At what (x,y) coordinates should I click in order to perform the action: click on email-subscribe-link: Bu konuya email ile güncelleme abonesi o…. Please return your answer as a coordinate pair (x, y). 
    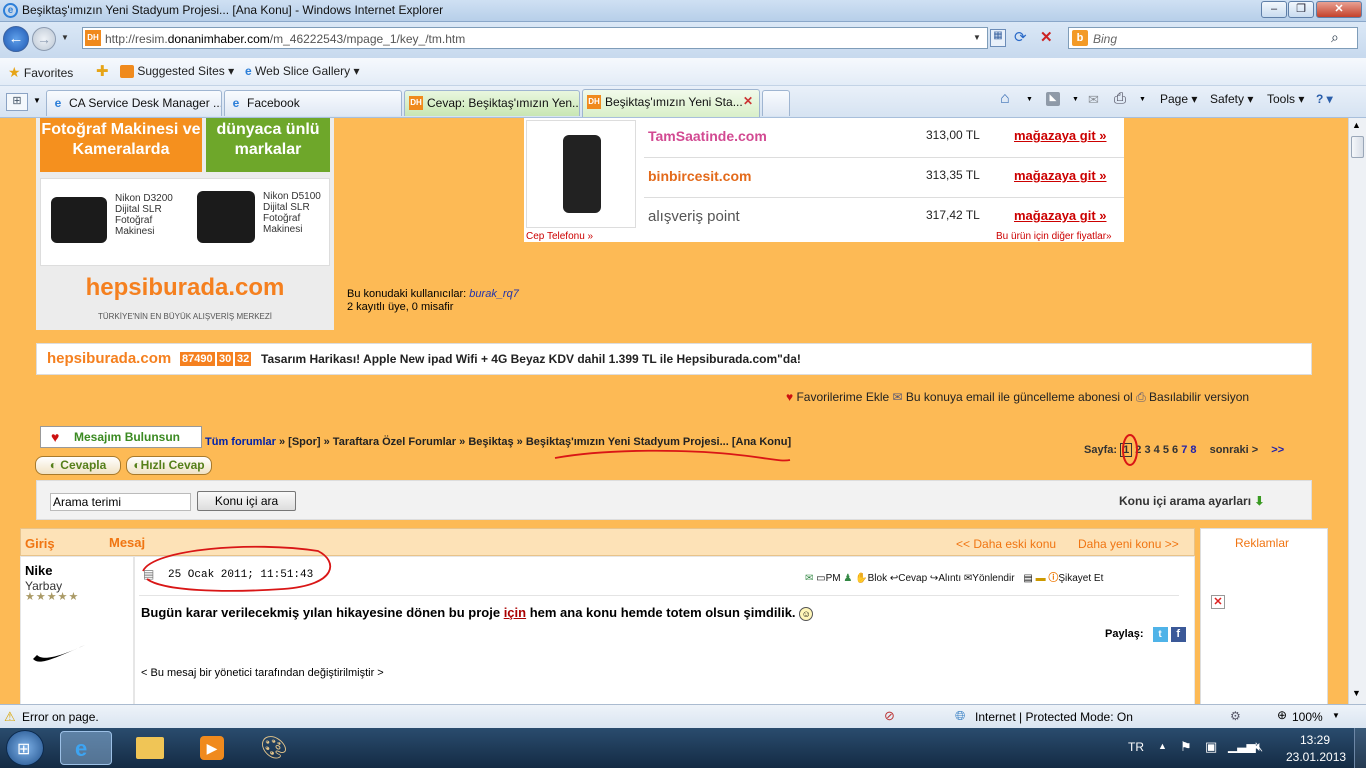
    Looking at the image, I should click on (1019, 397).